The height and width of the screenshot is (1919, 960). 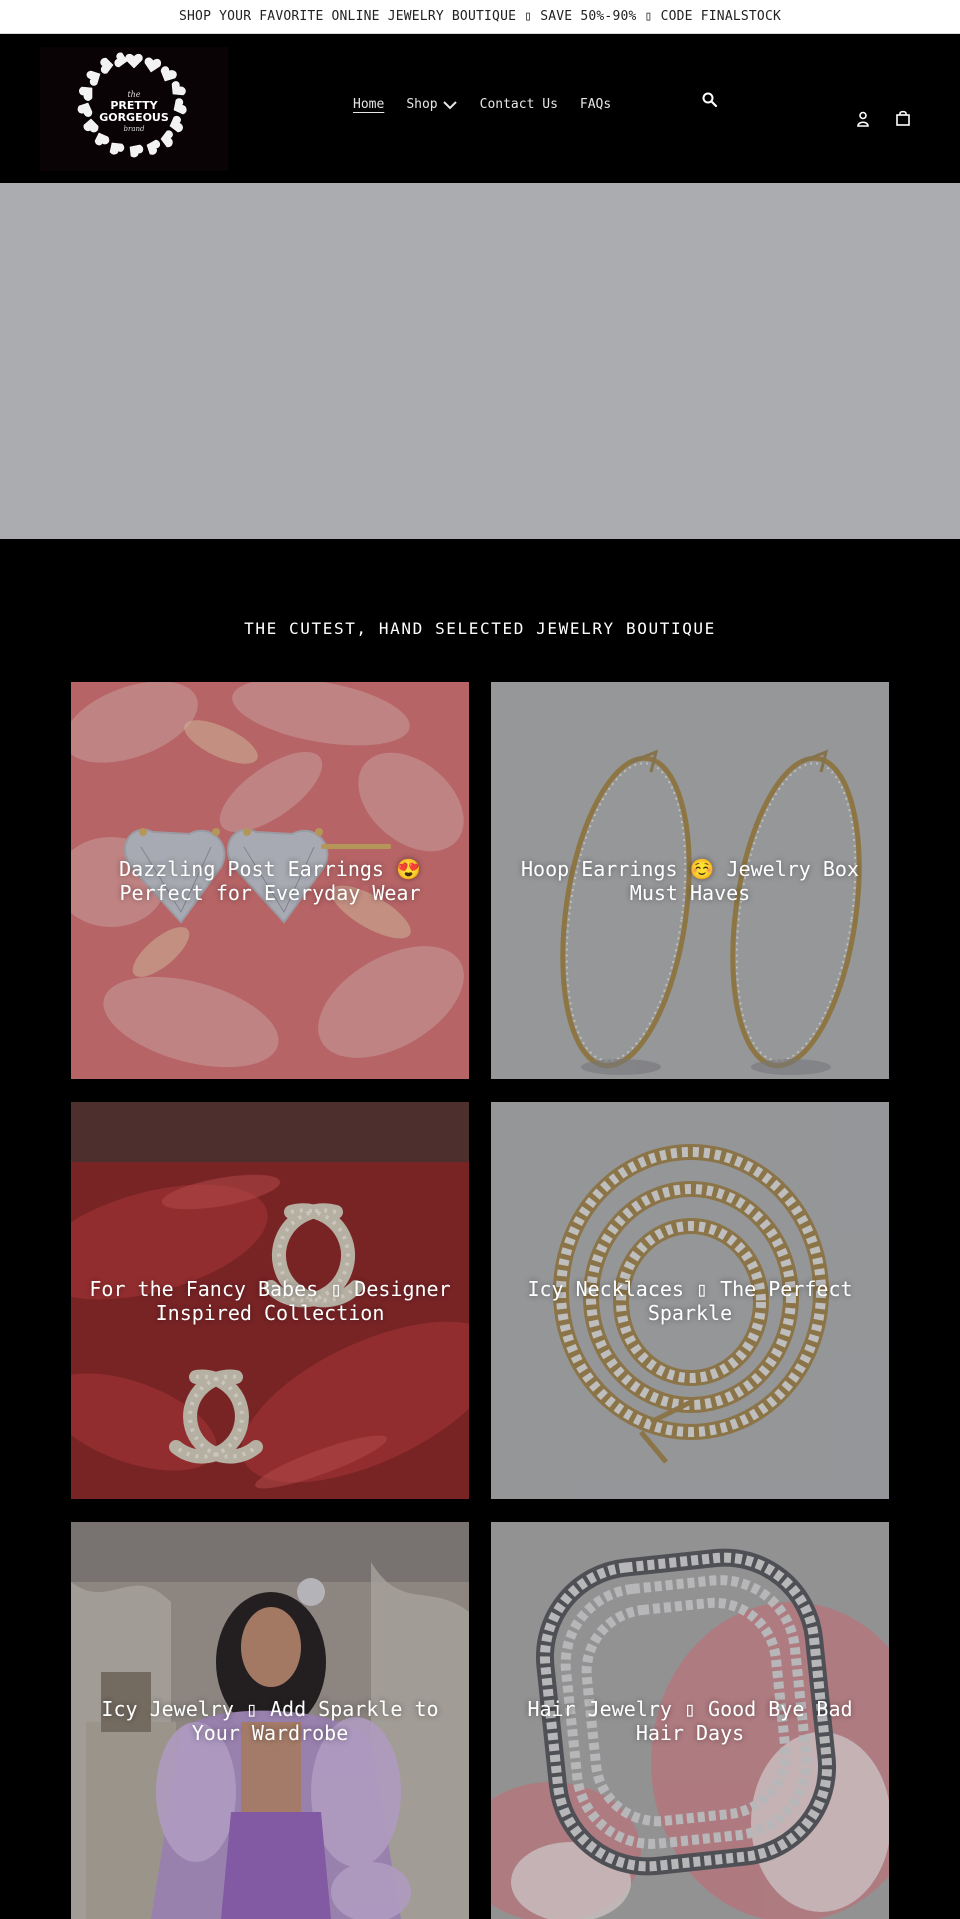 I want to click on svg-text: GORGEOUS, so click(x=134, y=117).